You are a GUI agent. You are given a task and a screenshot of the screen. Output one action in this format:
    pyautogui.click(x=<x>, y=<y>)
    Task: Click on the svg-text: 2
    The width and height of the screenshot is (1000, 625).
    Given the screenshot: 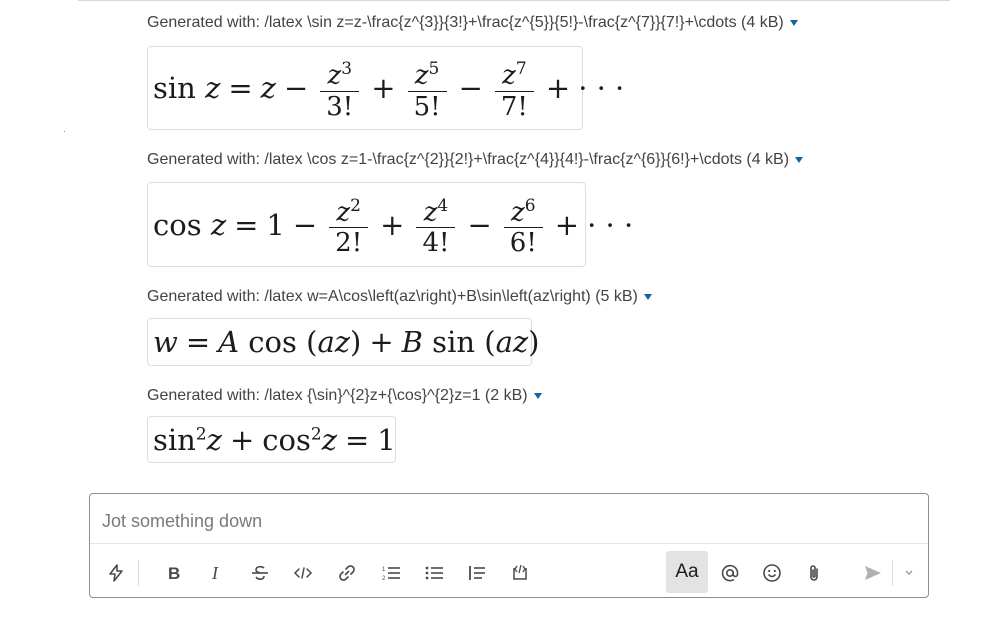 What is the action you would take?
    pyautogui.click(x=384, y=579)
    